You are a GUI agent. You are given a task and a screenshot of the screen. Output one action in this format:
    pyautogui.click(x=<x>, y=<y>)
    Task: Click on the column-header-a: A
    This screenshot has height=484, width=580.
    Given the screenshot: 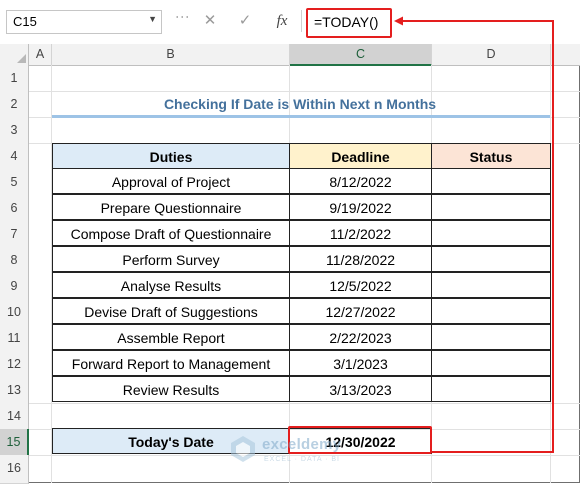 What is the action you would take?
    pyautogui.click(x=40, y=54)
    